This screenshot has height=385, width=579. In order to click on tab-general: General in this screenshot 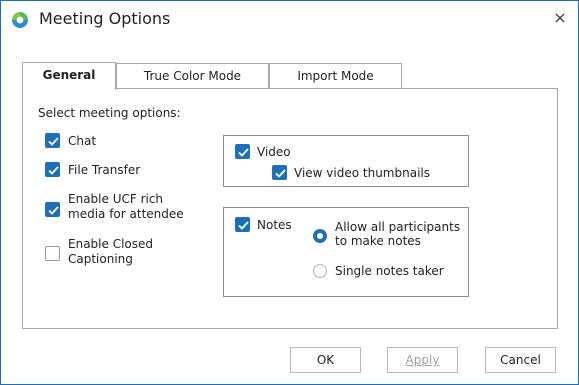, I will do `click(69, 76)`.